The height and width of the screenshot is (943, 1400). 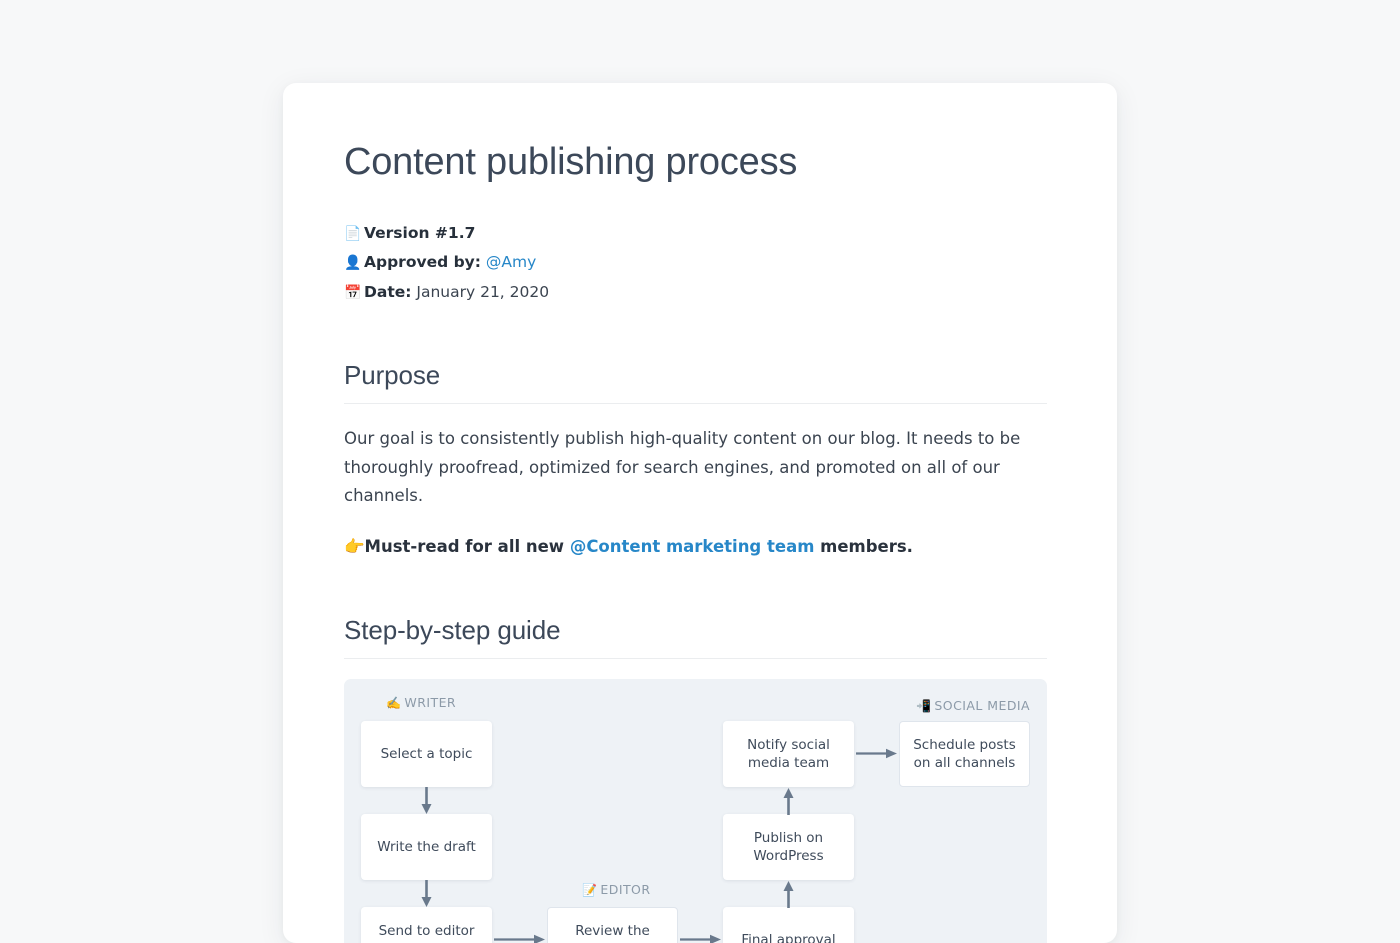 I want to click on date-value: January 21, 2020, so click(x=483, y=291).